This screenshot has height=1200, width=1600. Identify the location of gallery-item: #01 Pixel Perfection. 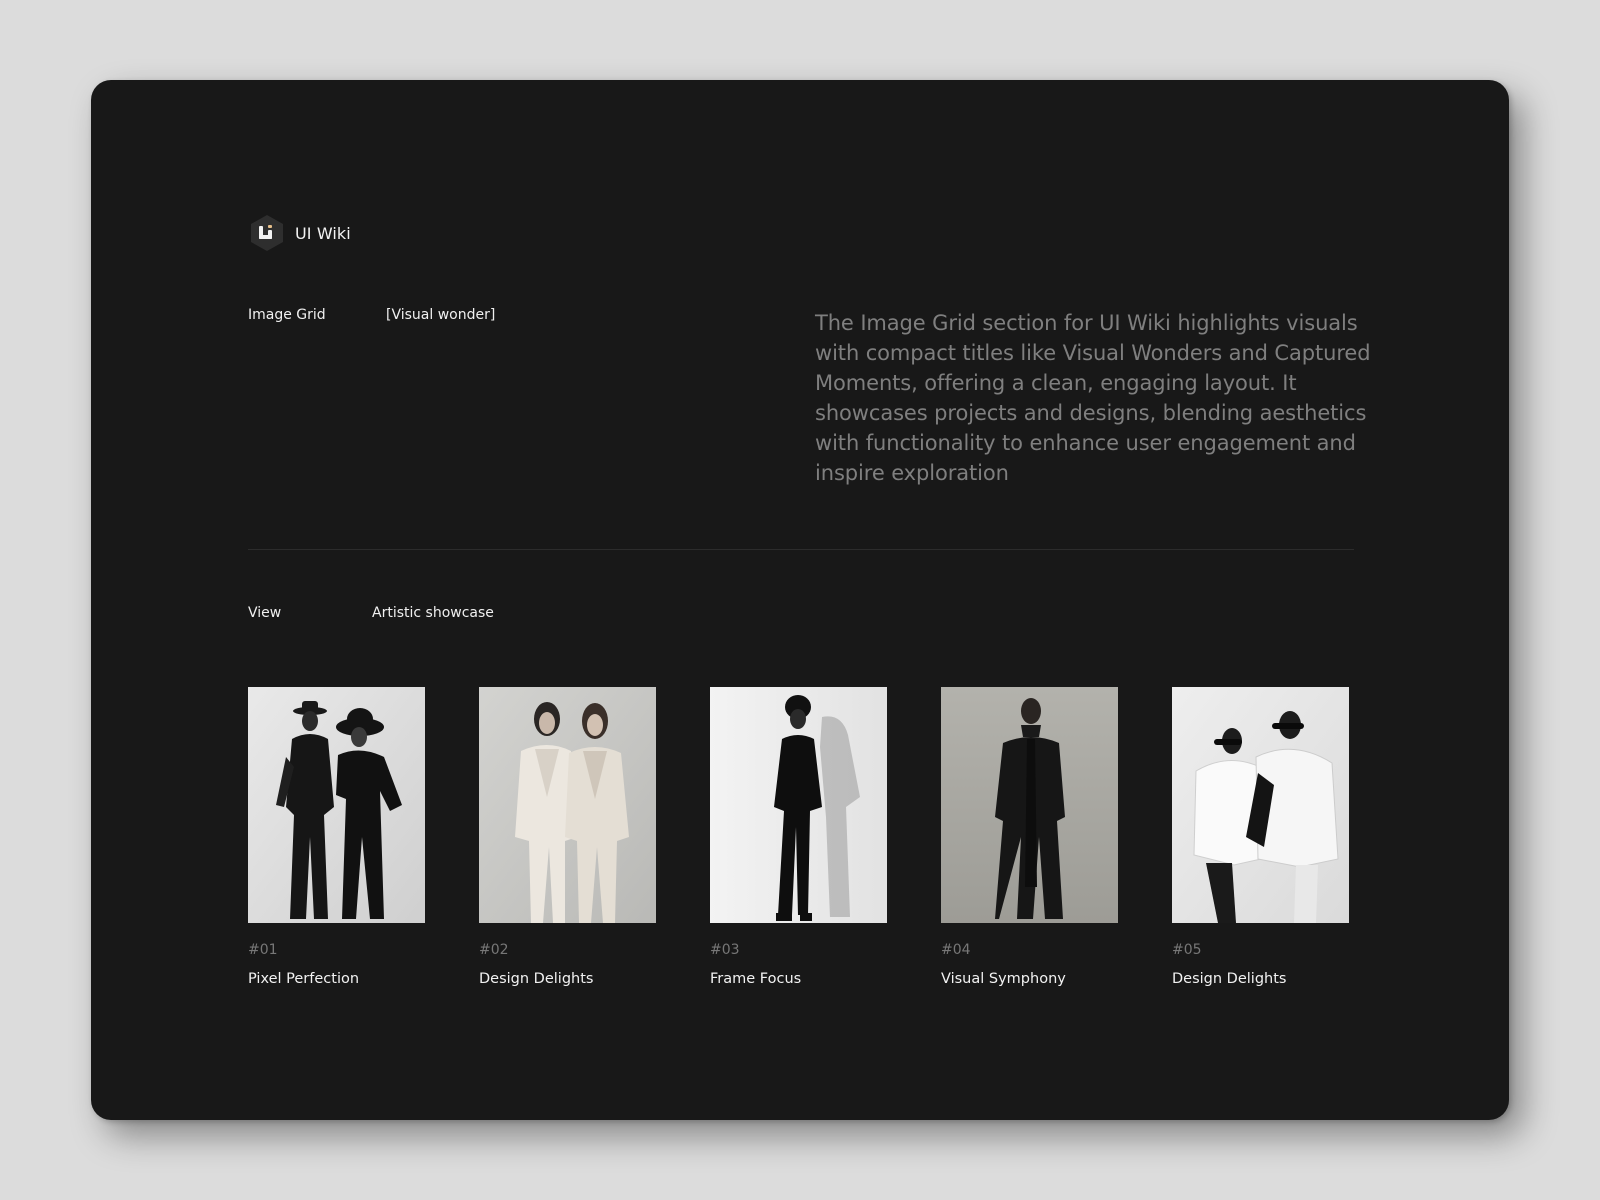
(336, 837).